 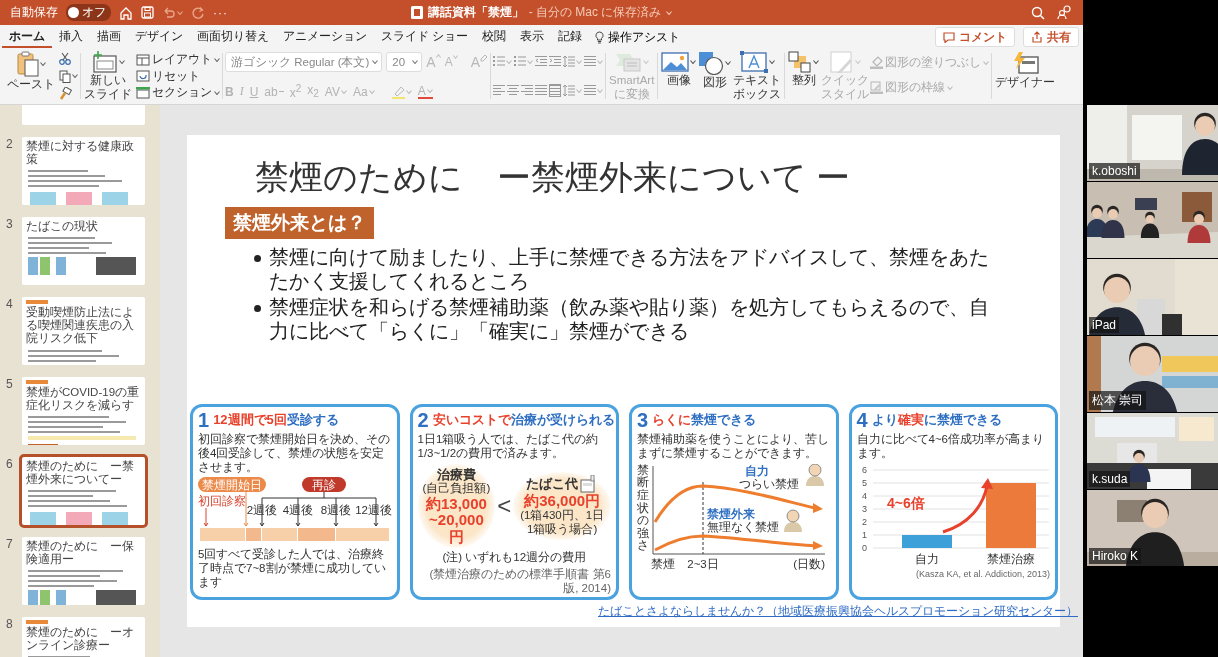 What do you see at coordinates (31, 76) in the screenshot?
I see `paste-button: ペースト` at bounding box center [31, 76].